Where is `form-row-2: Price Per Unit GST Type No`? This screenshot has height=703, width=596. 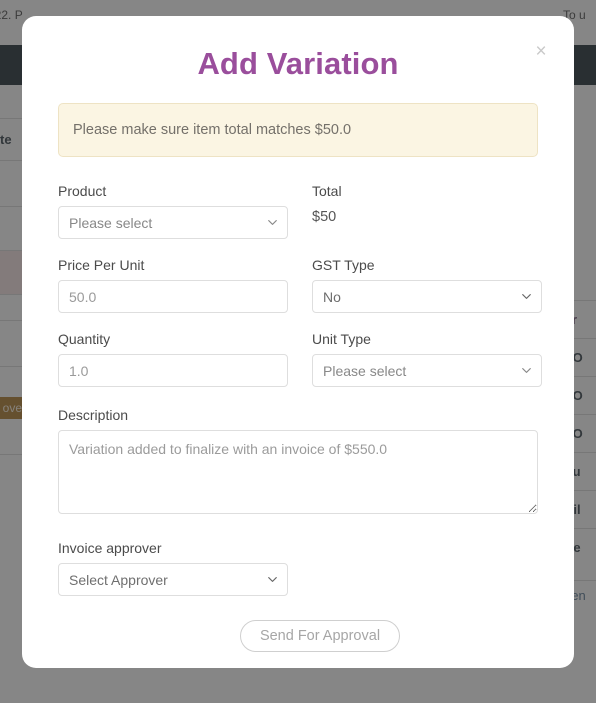 form-row-2: Price Per Unit GST Type No is located at coordinates (300, 294).